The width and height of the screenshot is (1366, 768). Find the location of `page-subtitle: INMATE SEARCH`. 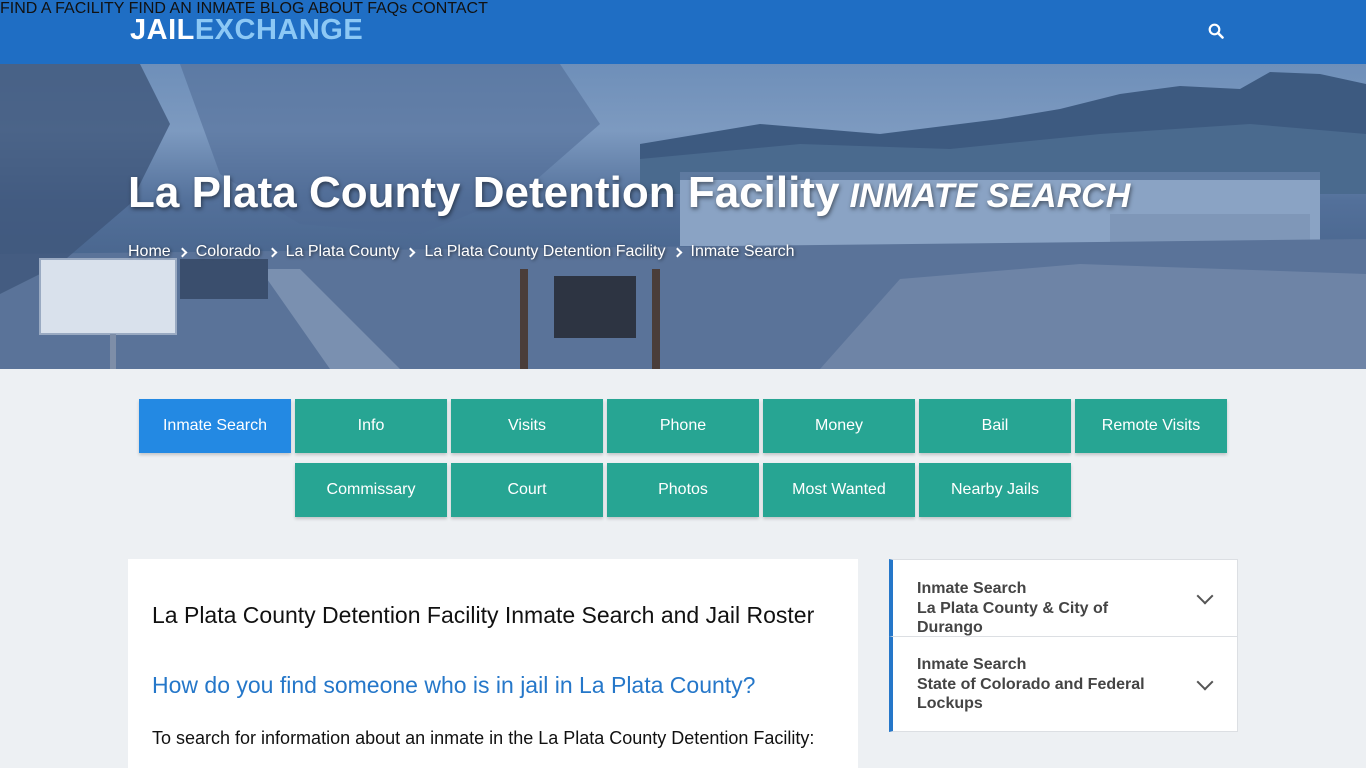

page-subtitle: INMATE SEARCH is located at coordinates (990, 196).